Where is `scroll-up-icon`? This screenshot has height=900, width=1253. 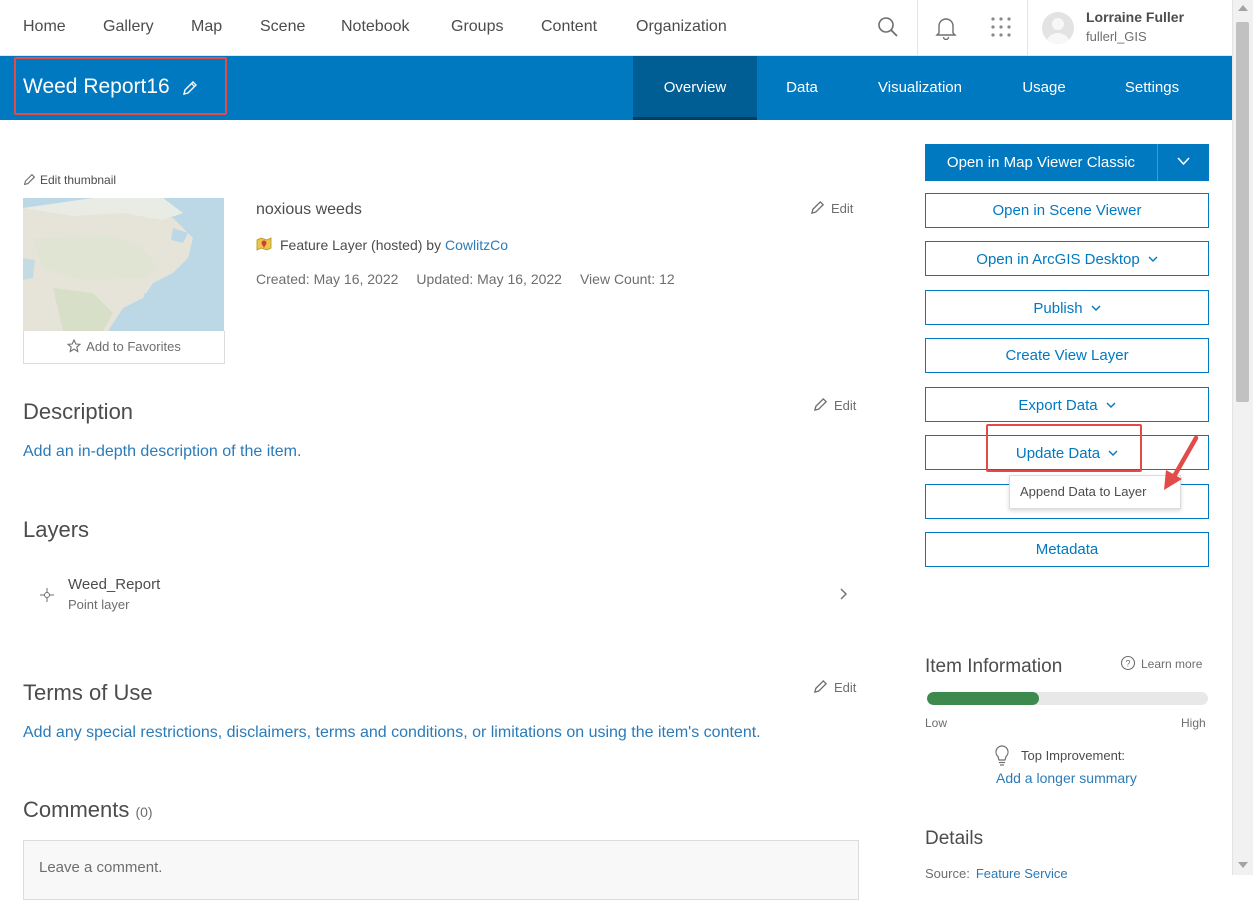
scroll-up-icon is located at coordinates (1243, 8).